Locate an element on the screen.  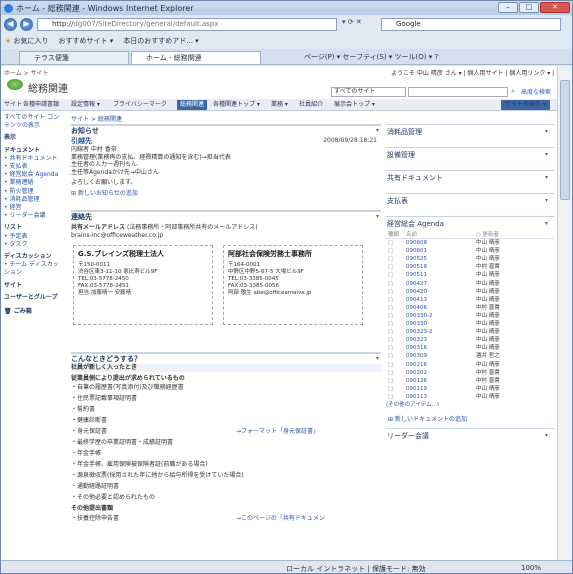
breadcrumb-top: ホーム > サイト is located at coordinates (26, 72).